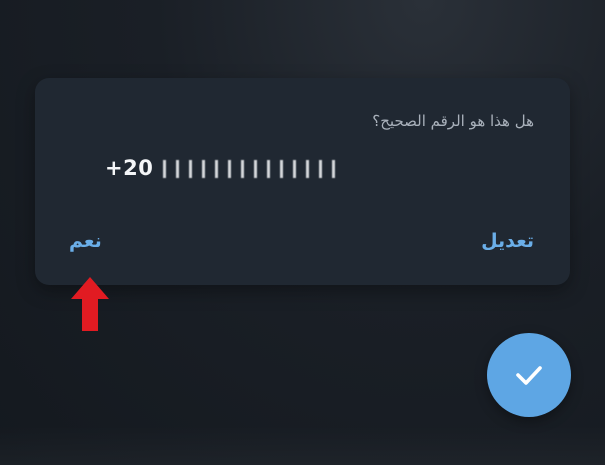  Describe the element at coordinates (90, 304) in the screenshot. I see `red-arrow-icon` at that location.